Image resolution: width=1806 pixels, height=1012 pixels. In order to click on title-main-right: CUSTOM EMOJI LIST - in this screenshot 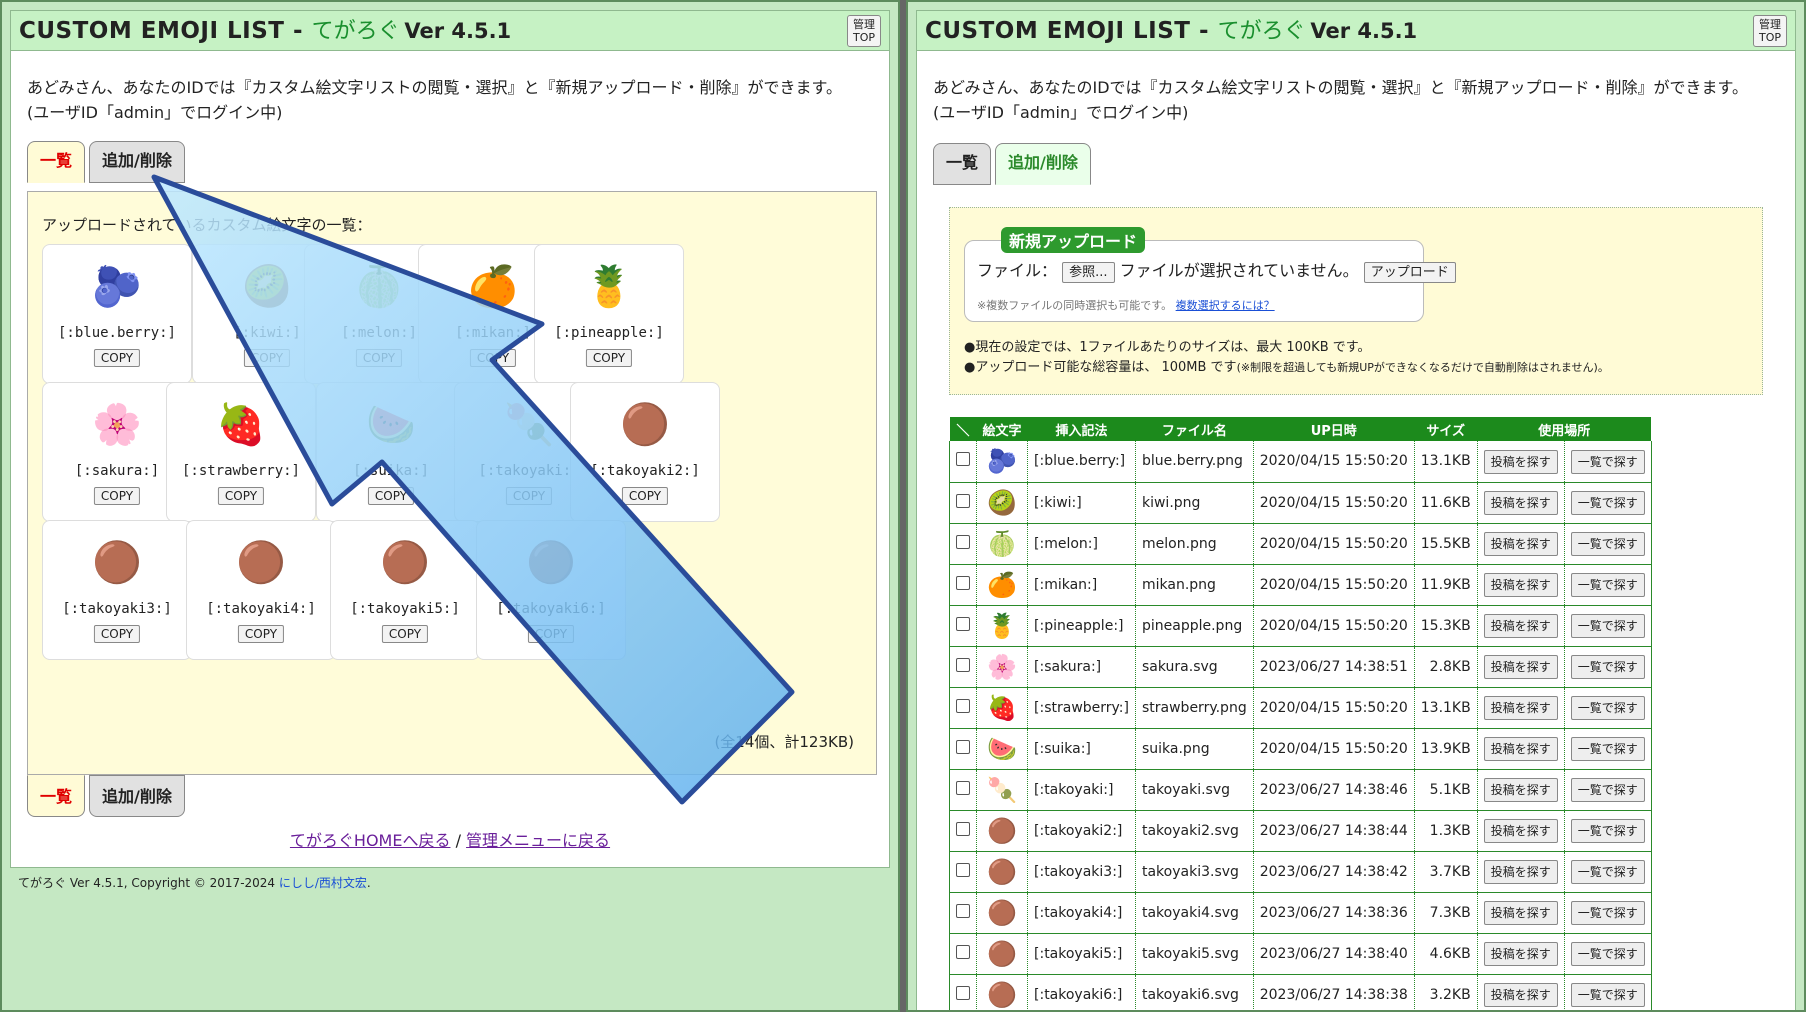, I will do `click(1071, 31)`.